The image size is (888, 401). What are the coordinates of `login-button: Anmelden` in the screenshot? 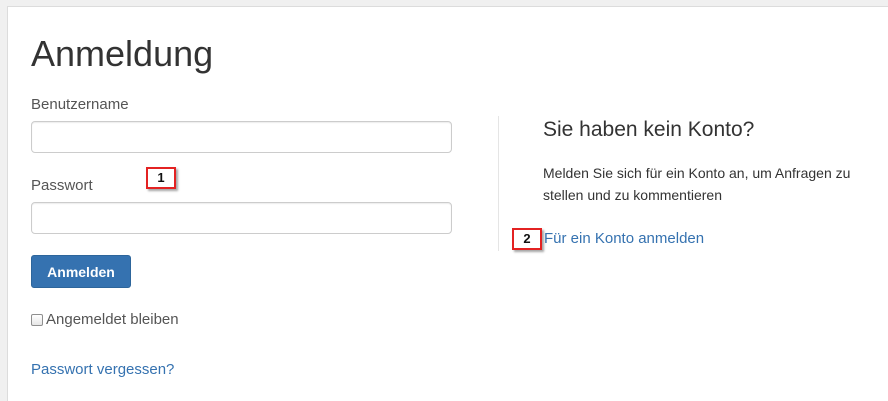 It's located at (81, 271).